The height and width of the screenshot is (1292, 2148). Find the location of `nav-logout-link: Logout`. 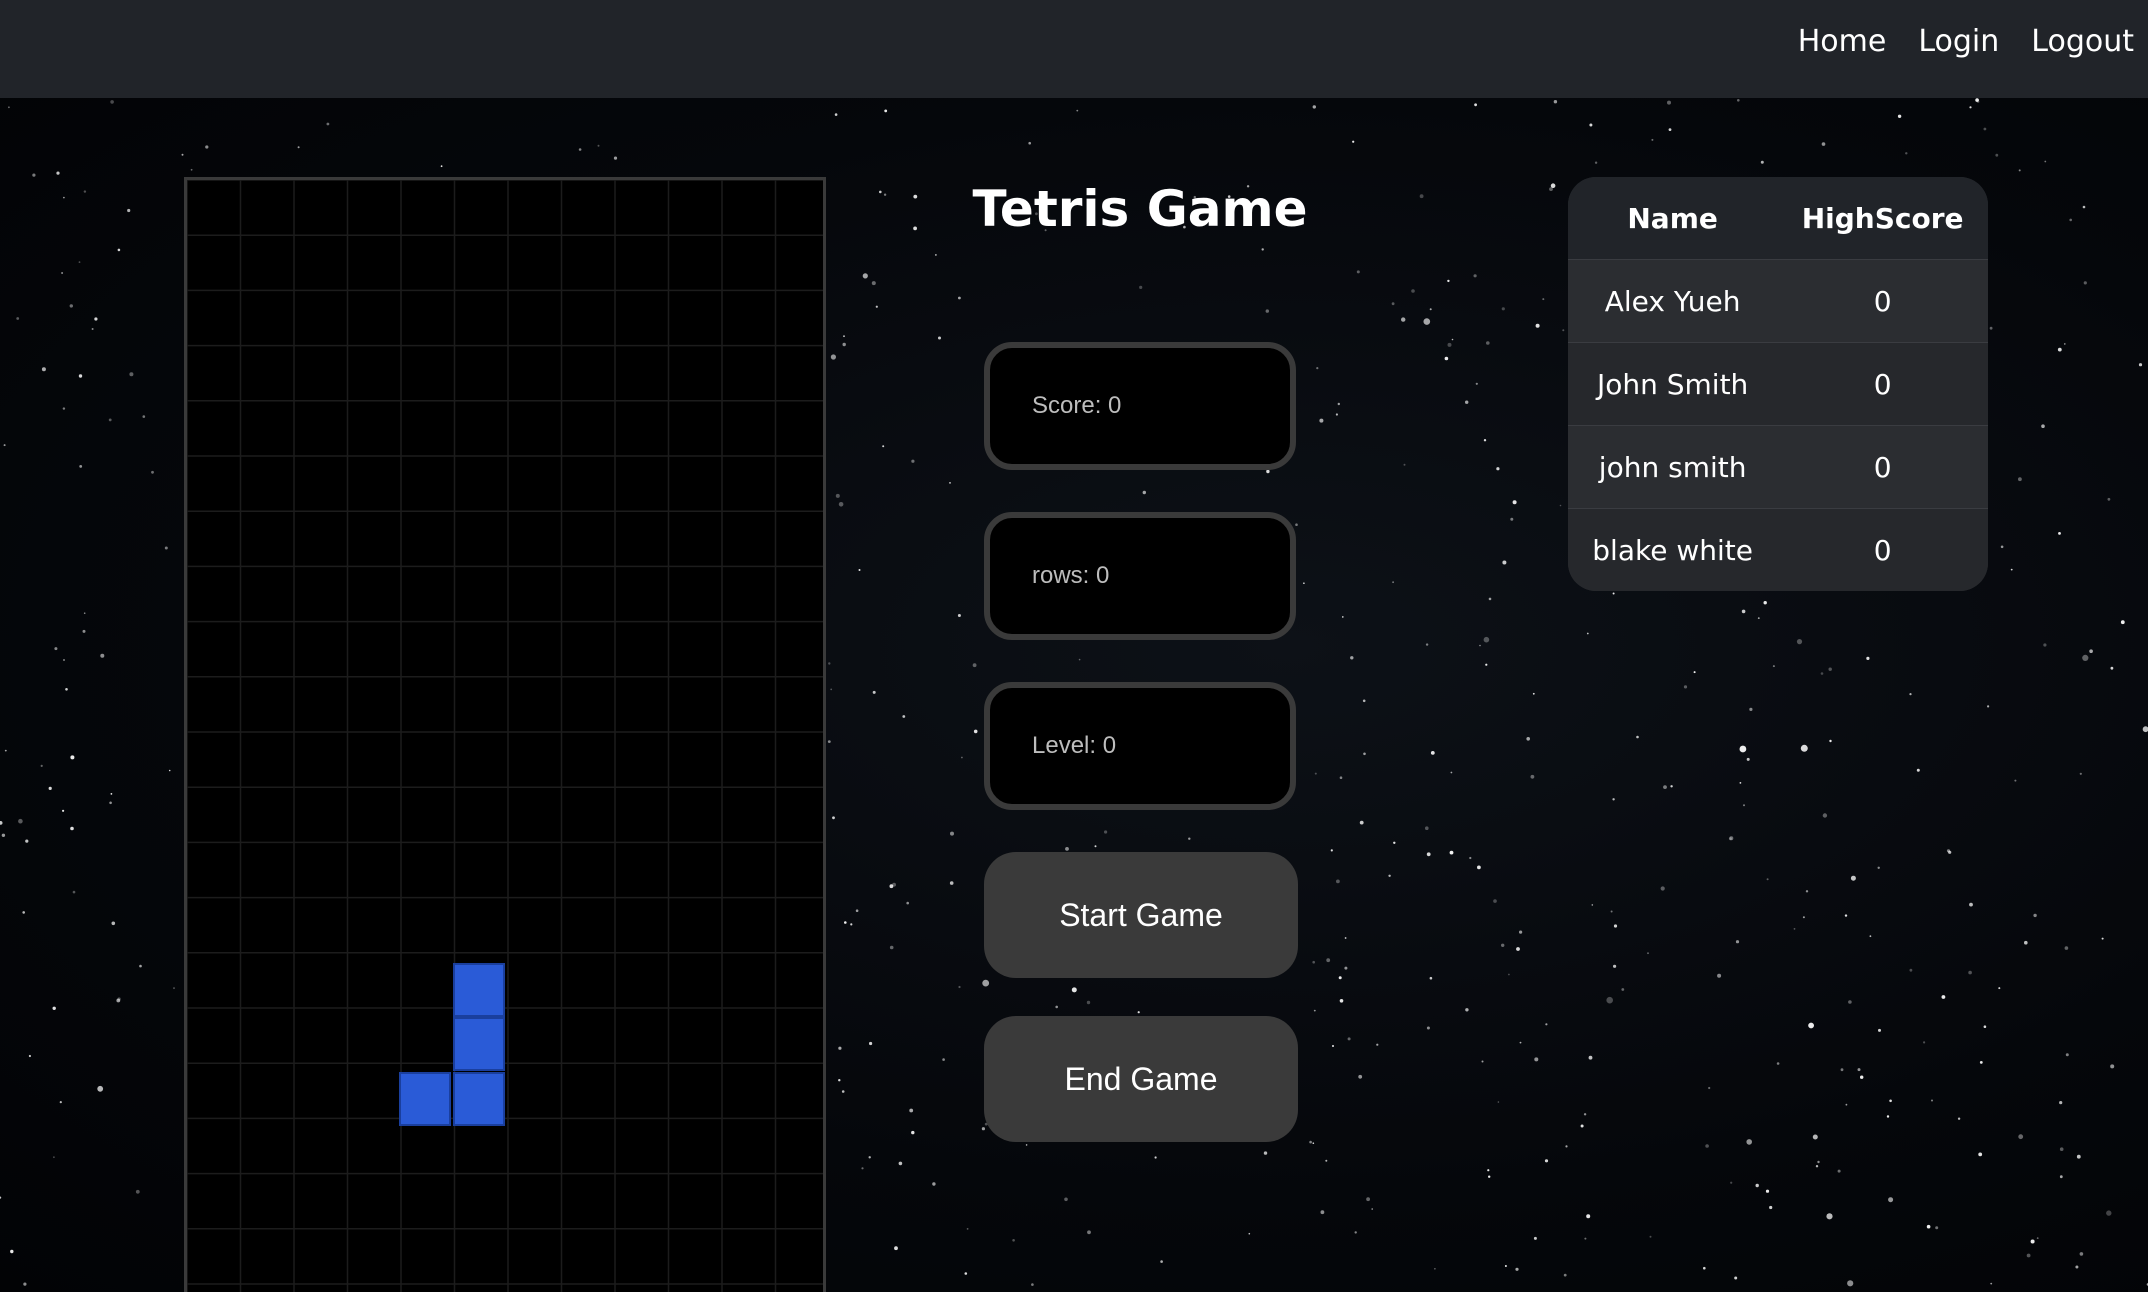

nav-logout-link: Logout is located at coordinates (2082, 41).